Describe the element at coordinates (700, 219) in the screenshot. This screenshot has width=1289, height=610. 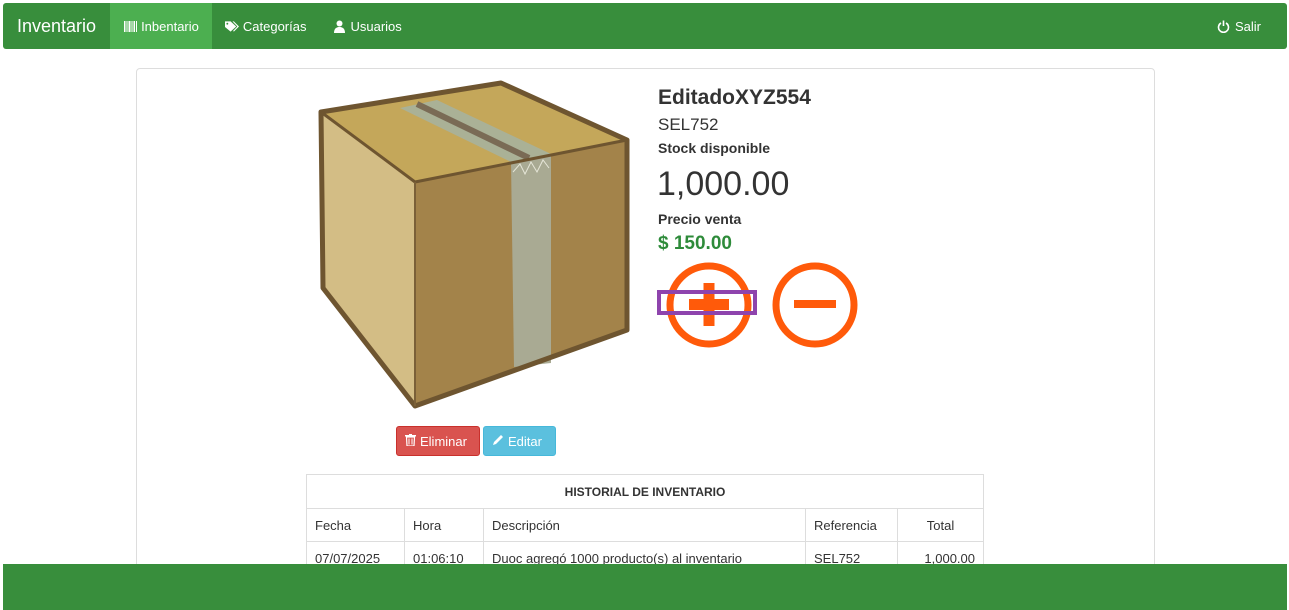
I see `price-label: Precio venta` at that location.